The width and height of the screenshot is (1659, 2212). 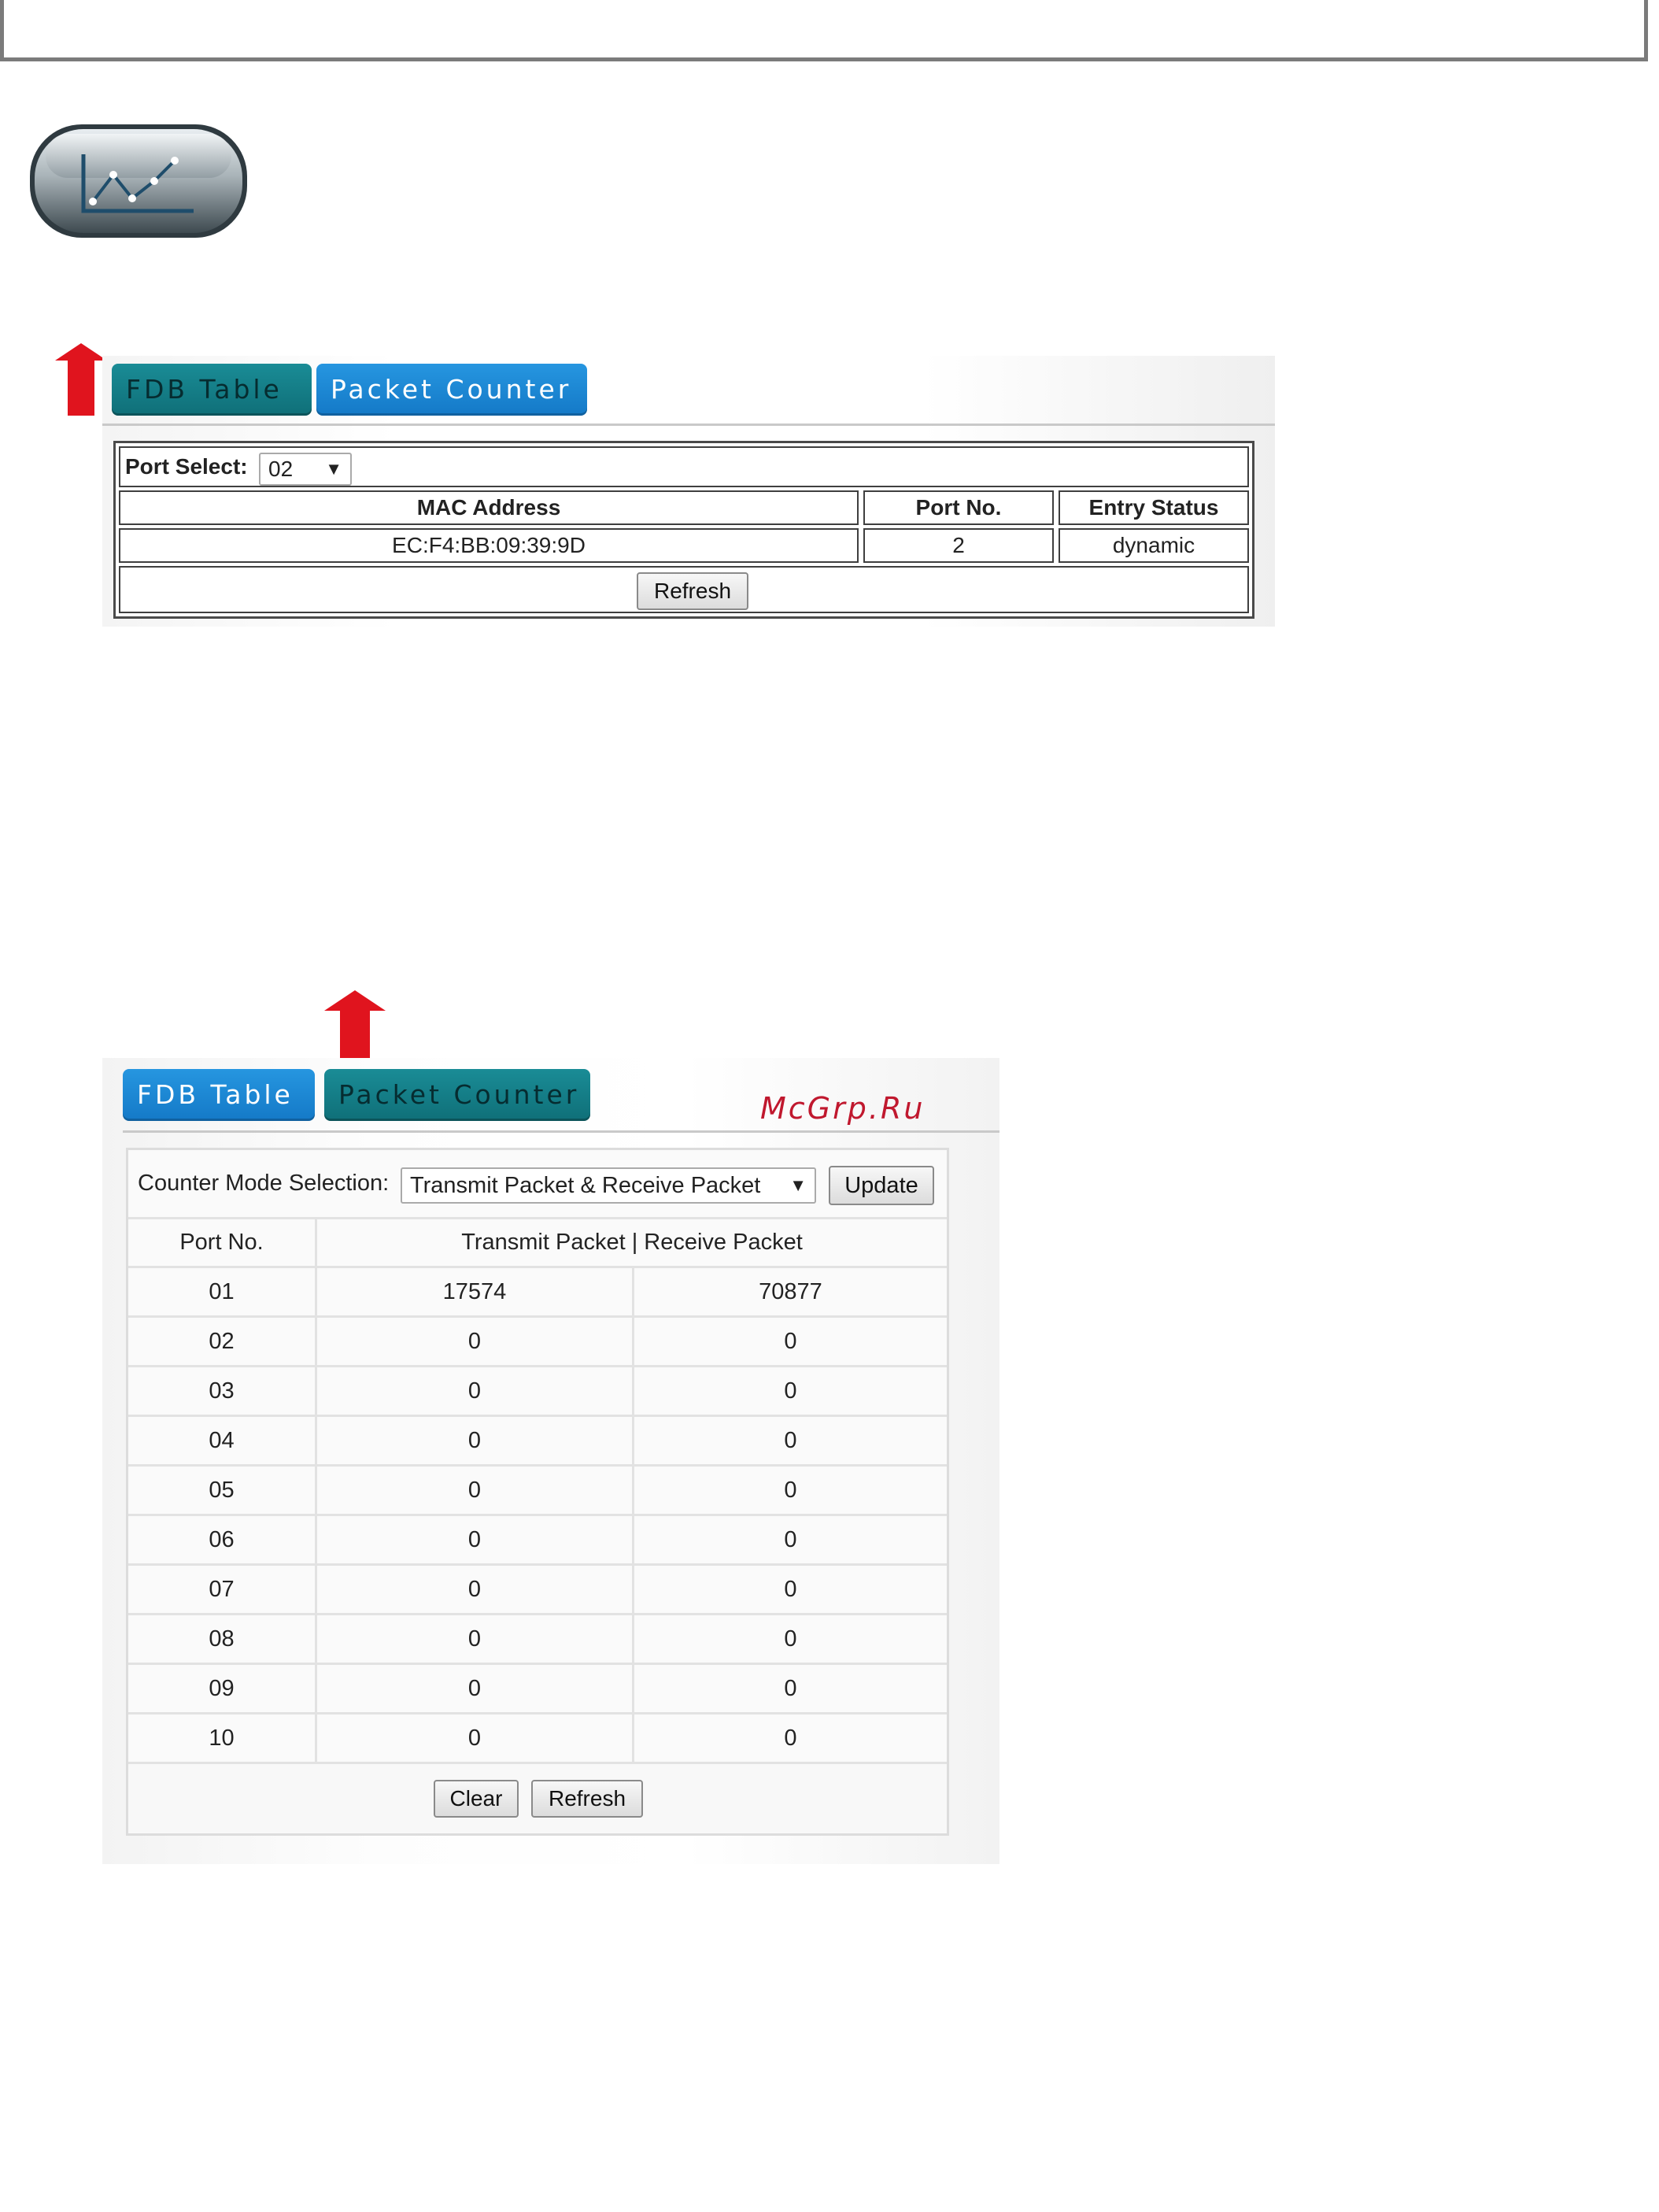 What do you see at coordinates (186, 466) in the screenshot?
I see `port-select-label: Port Select:` at bounding box center [186, 466].